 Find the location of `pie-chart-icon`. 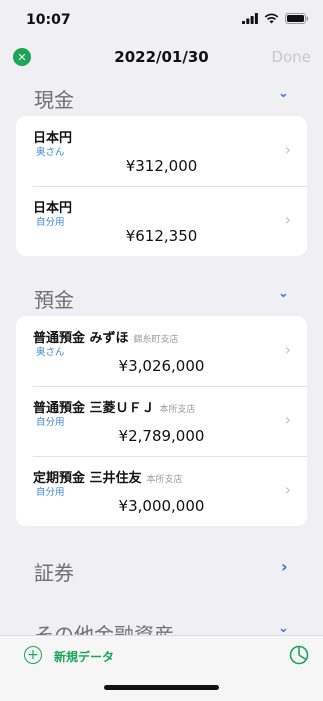

pie-chart-icon is located at coordinates (299, 655).